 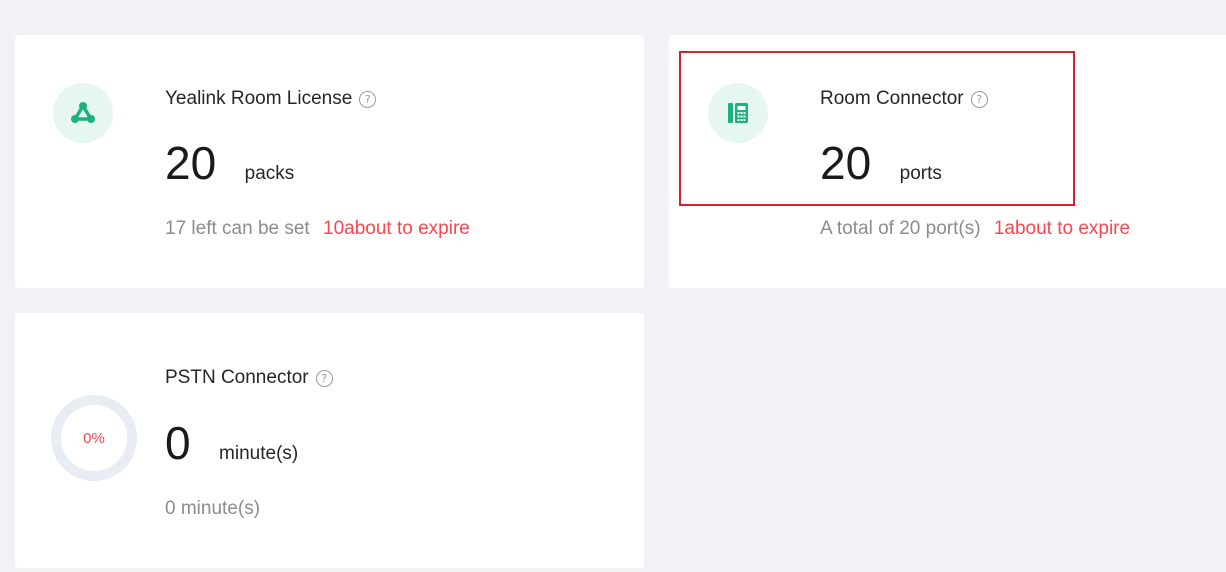 What do you see at coordinates (900, 228) in the screenshot?
I see `connector-total-text: A total of 20 port(s)` at bounding box center [900, 228].